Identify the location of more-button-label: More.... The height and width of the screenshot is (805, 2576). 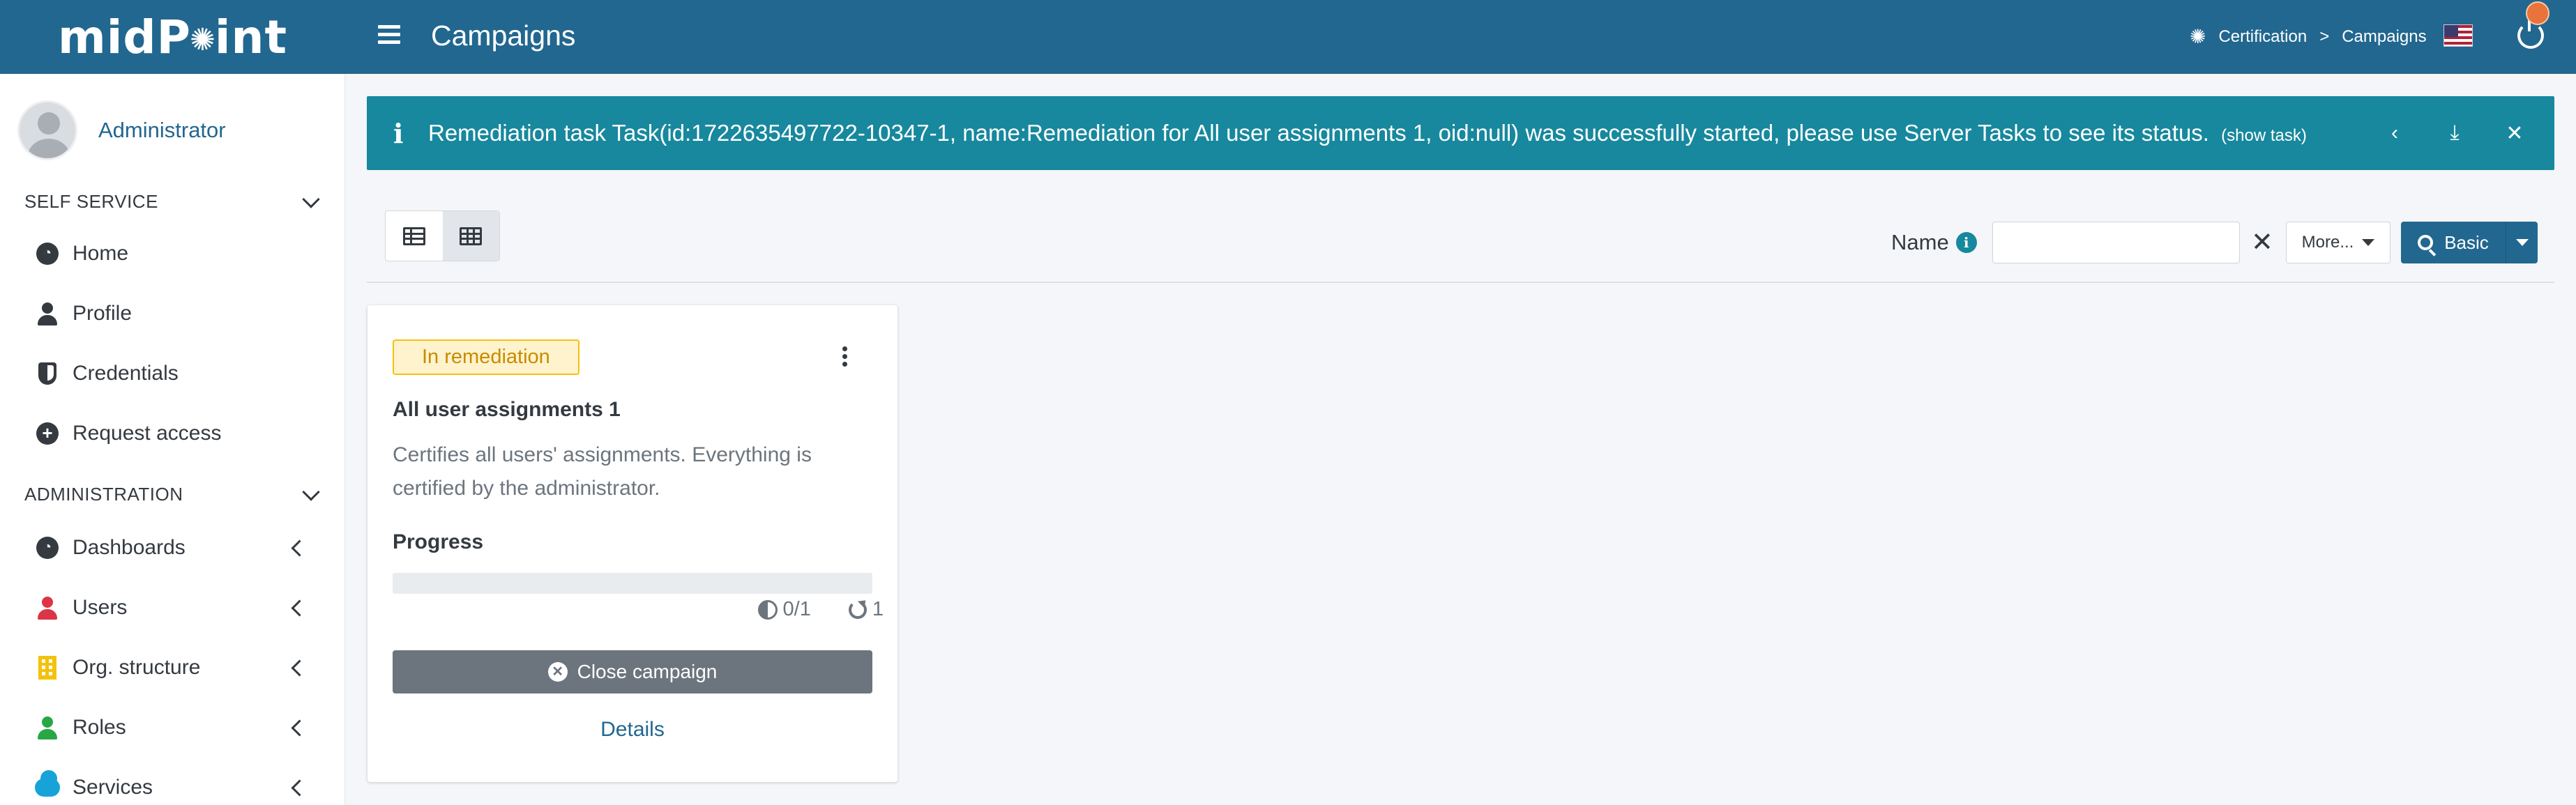
(2327, 242).